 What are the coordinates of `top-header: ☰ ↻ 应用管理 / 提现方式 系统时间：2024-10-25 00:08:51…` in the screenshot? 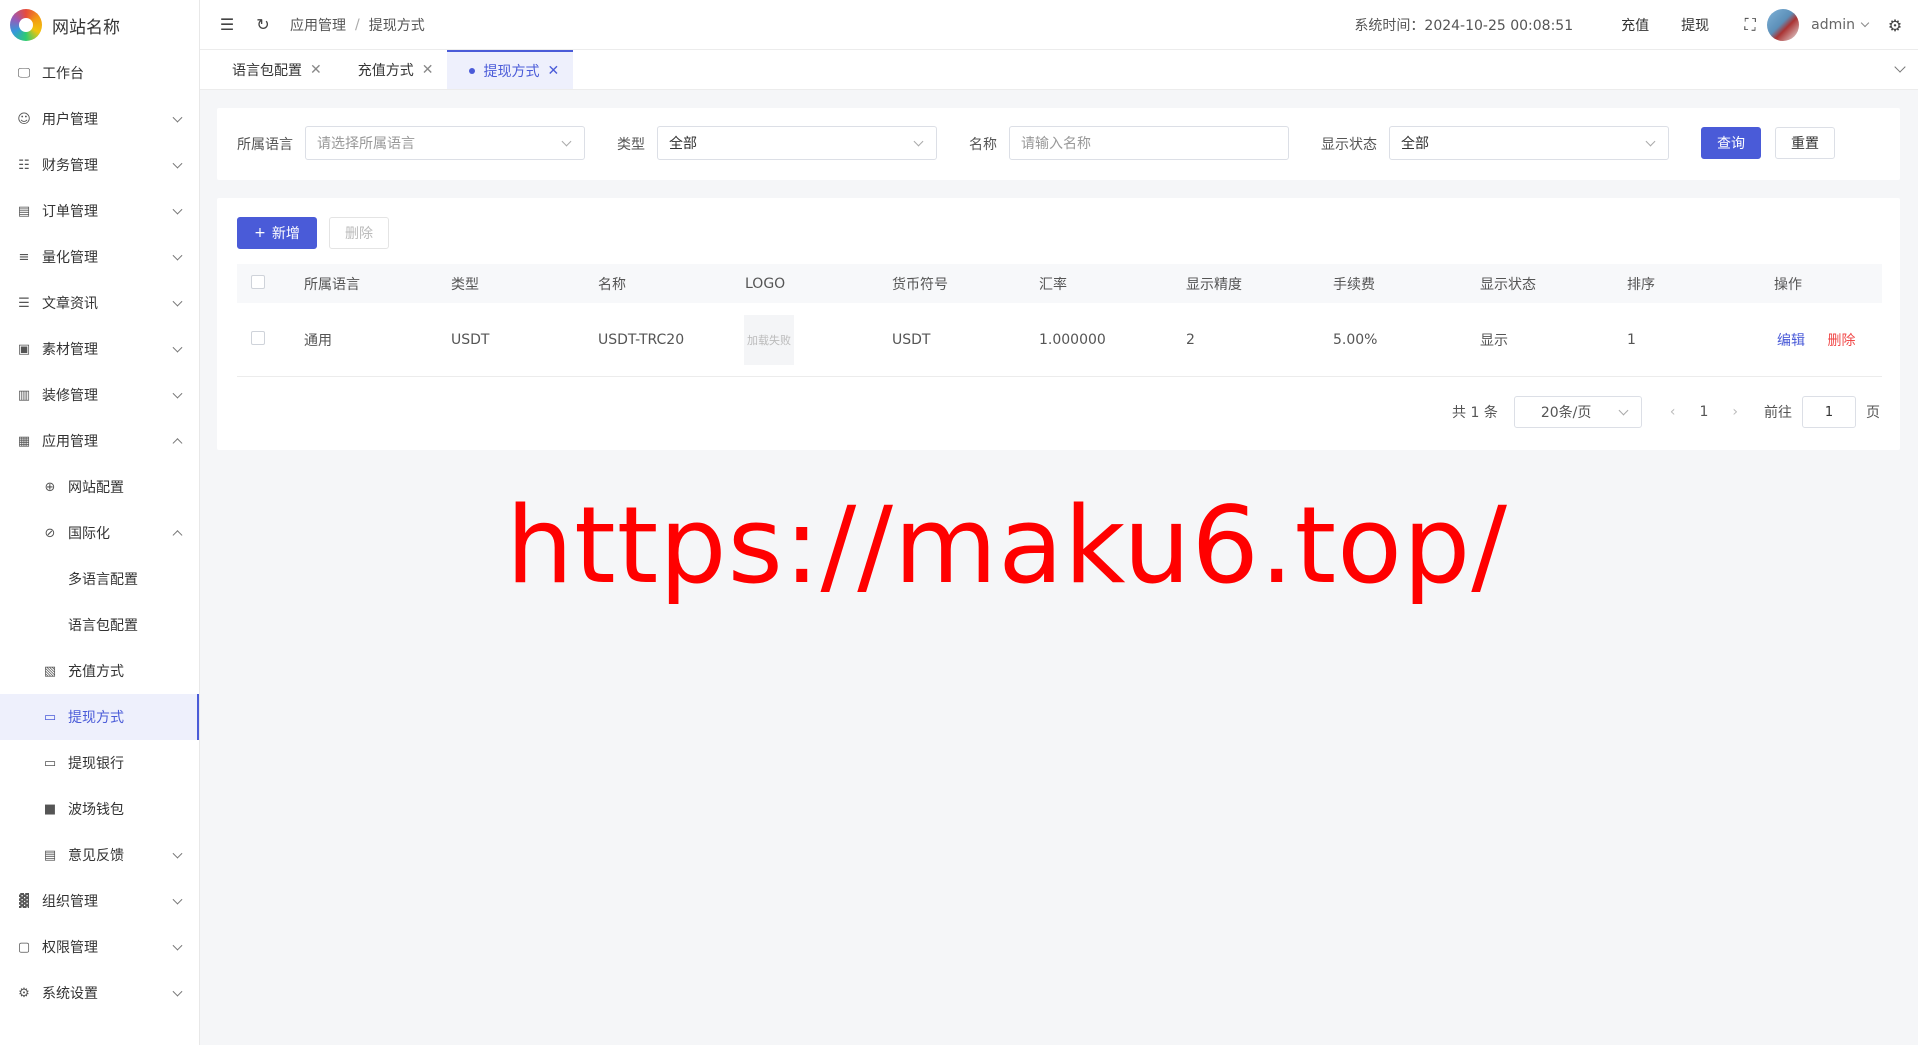 It's located at (1059, 25).